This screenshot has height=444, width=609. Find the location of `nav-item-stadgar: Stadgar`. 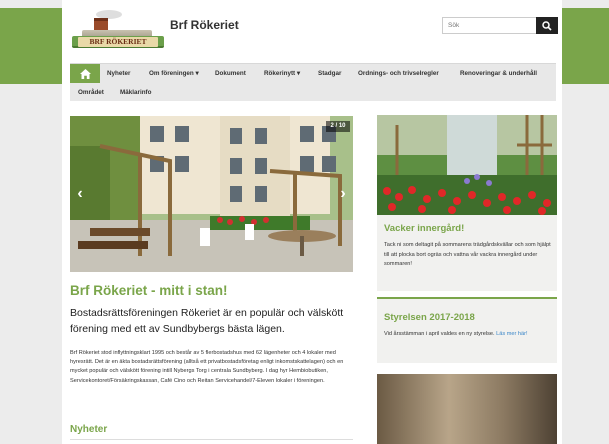

nav-item-stadgar: Stadgar is located at coordinates (329, 73).